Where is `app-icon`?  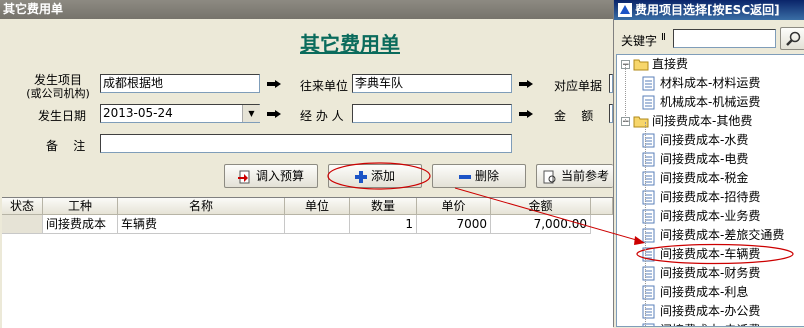
app-icon is located at coordinates (625, 10).